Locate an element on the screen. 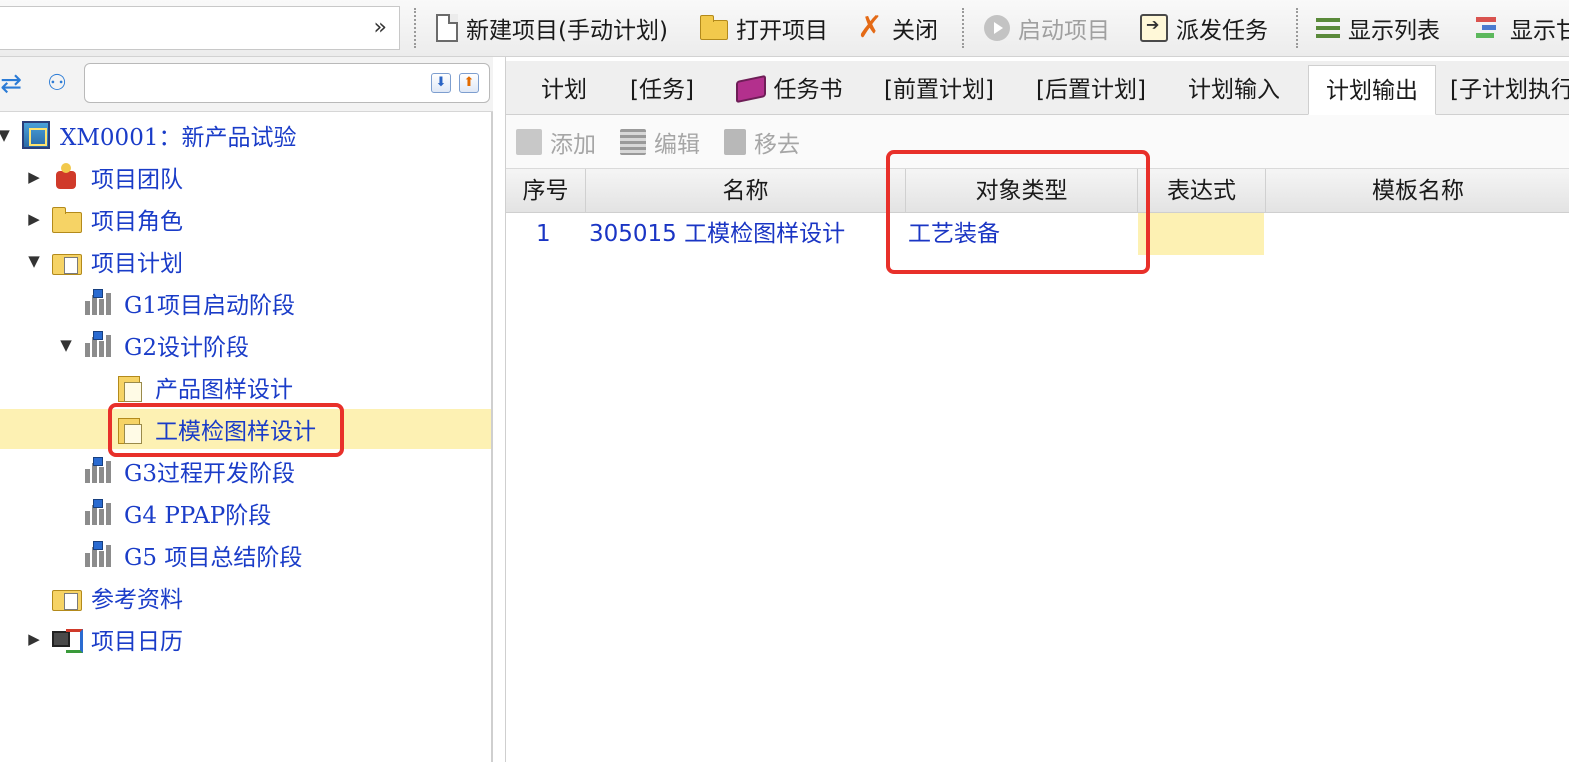 The image size is (1569, 762). column-label: 序号 is located at coordinates (545, 191).